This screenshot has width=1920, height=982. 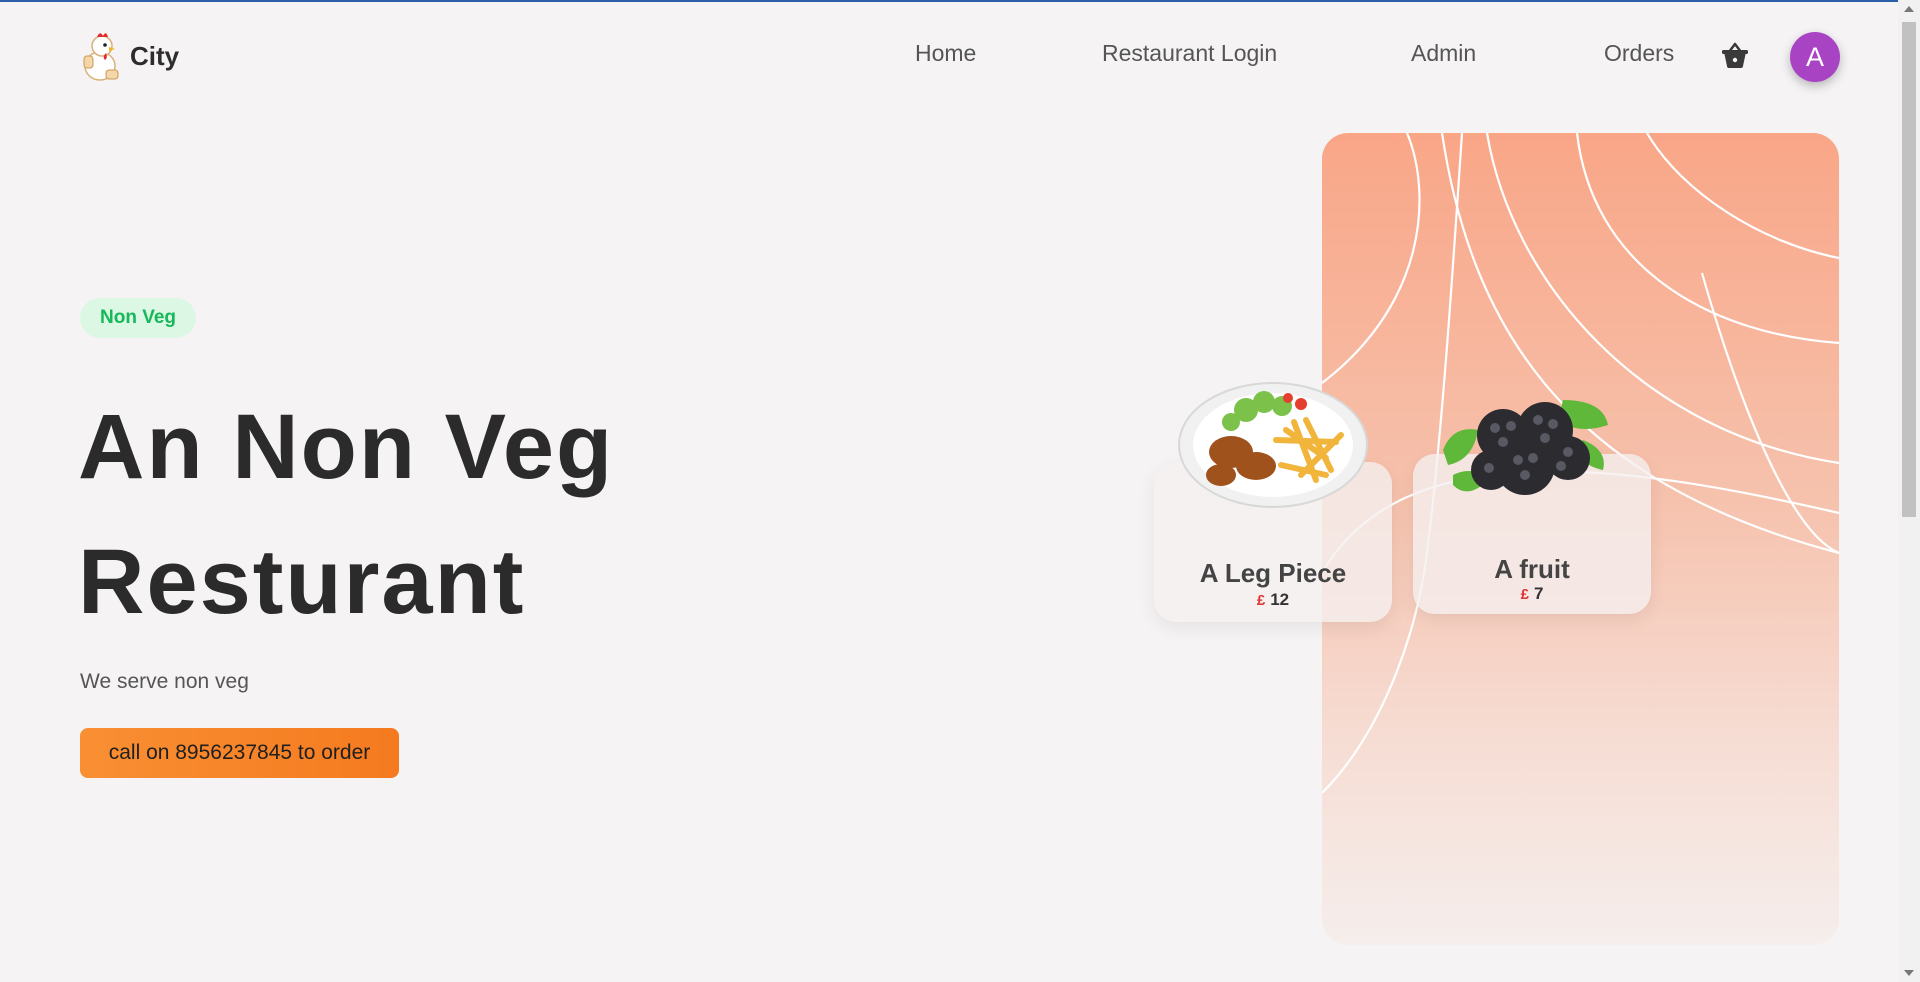 What do you see at coordinates (1189, 53) in the screenshot?
I see `nav-restaurant-login: Restaurant Login` at bounding box center [1189, 53].